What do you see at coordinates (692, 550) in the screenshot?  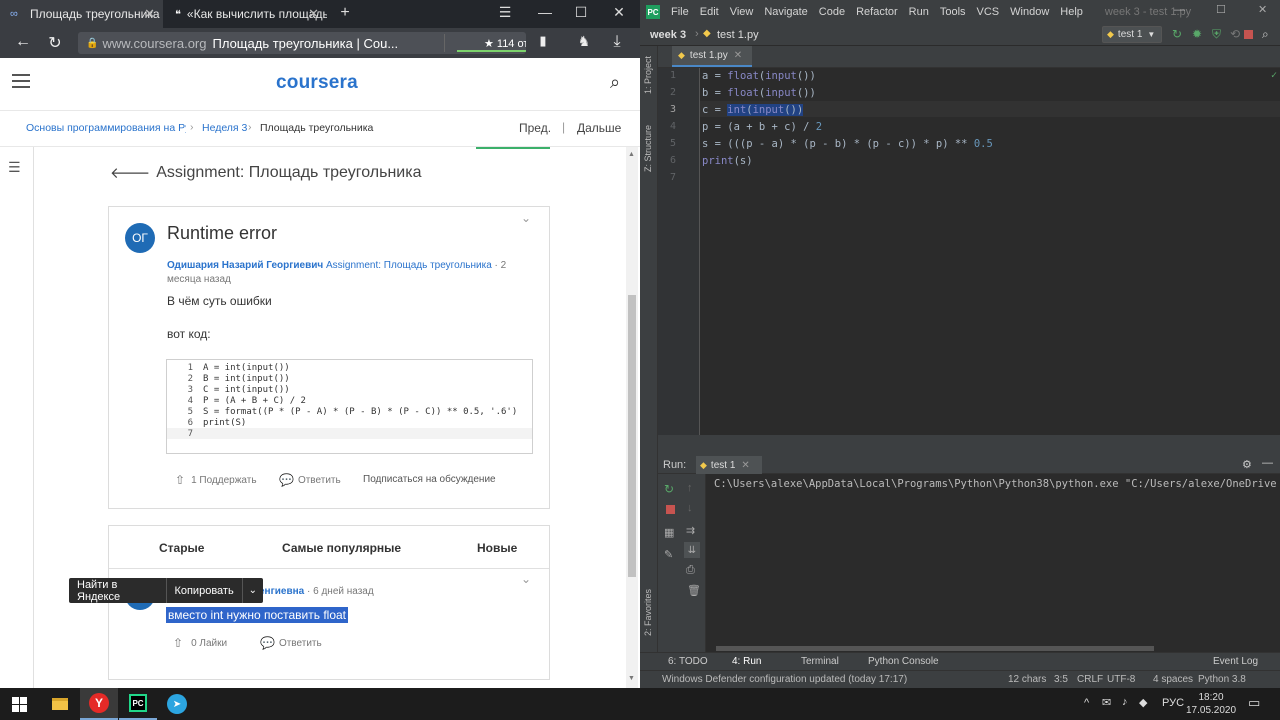 I see `scroll-to-end-icon: ⇊` at bounding box center [692, 550].